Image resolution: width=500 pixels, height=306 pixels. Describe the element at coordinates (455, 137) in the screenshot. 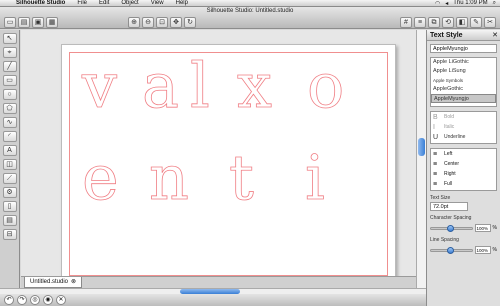

I see `underline-label: Underline` at that location.